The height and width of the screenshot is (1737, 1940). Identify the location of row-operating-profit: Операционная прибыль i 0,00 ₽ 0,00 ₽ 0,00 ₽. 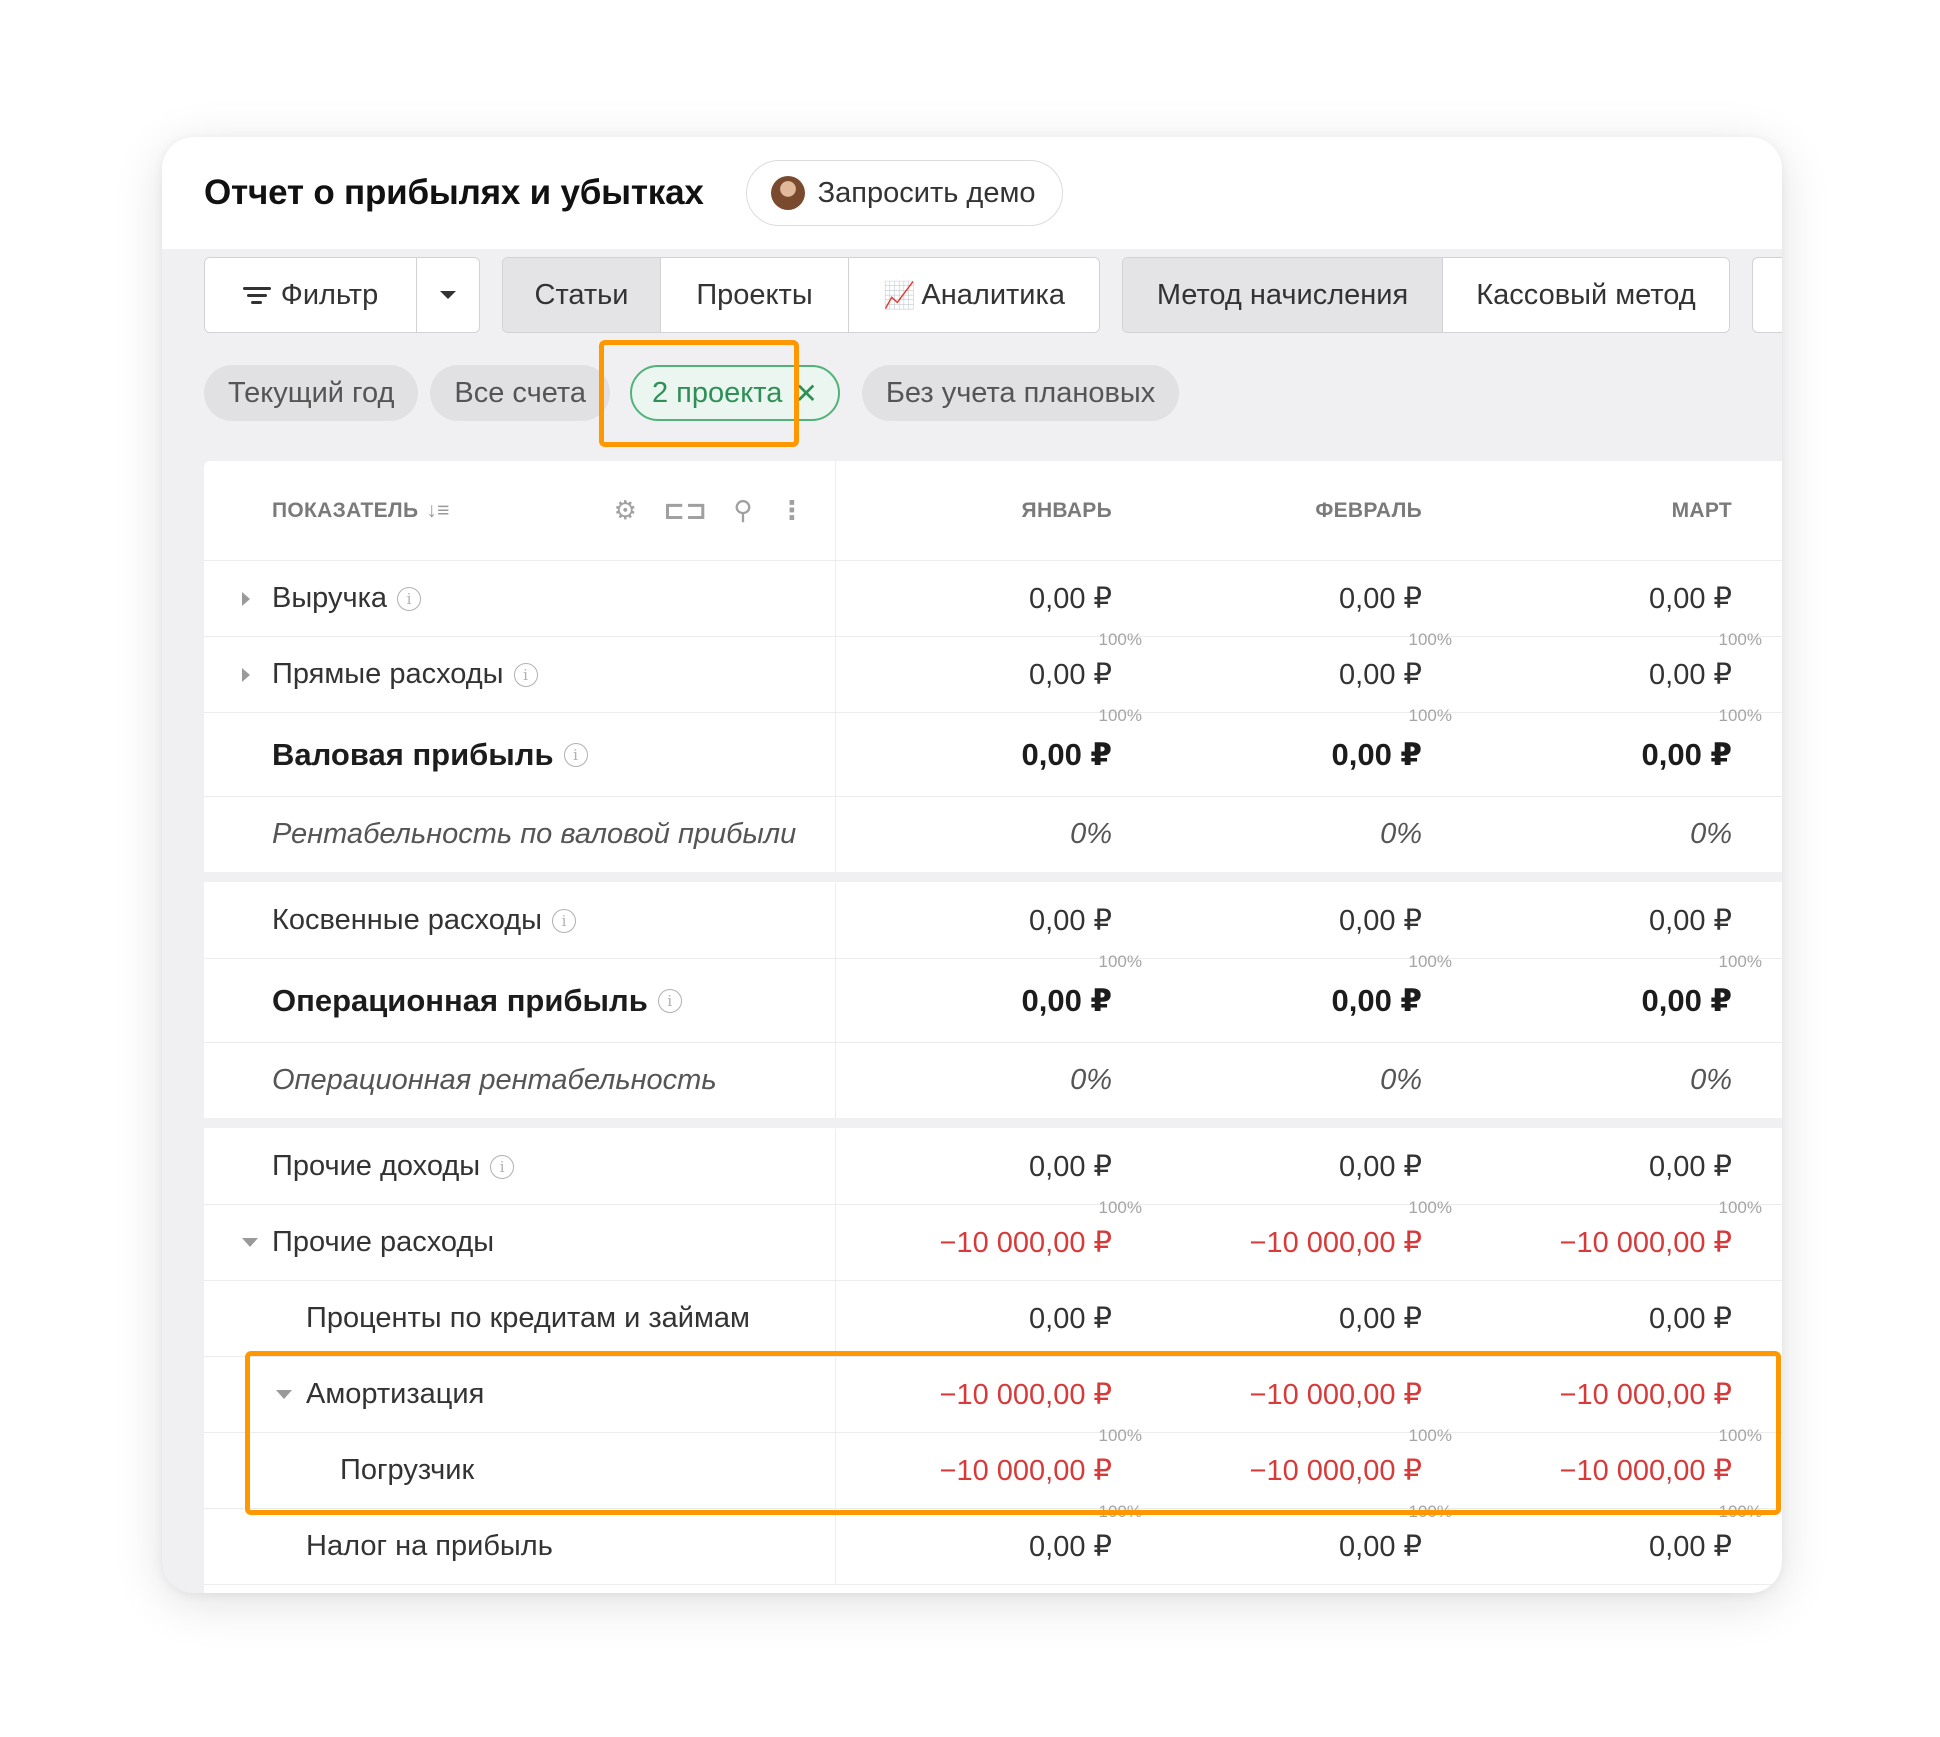
(993, 1001).